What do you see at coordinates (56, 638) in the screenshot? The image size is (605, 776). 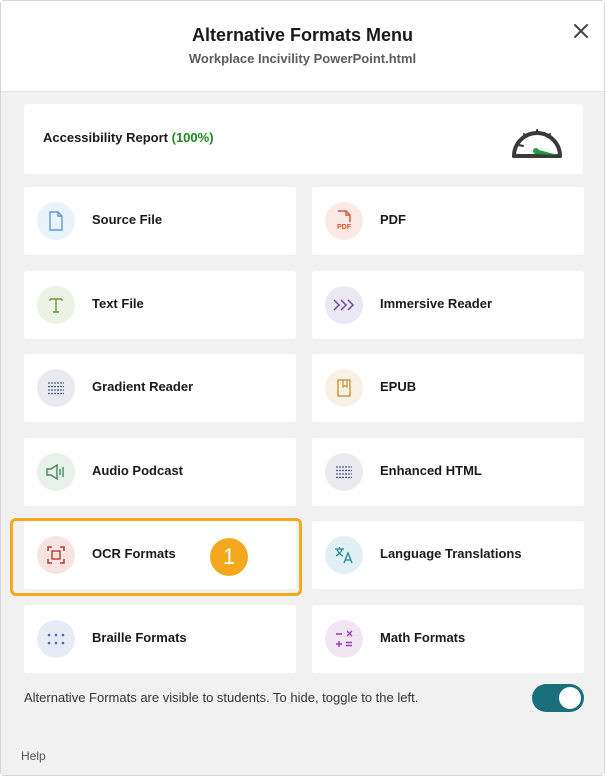 I see `braille-icon` at bounding box center [56, 638].